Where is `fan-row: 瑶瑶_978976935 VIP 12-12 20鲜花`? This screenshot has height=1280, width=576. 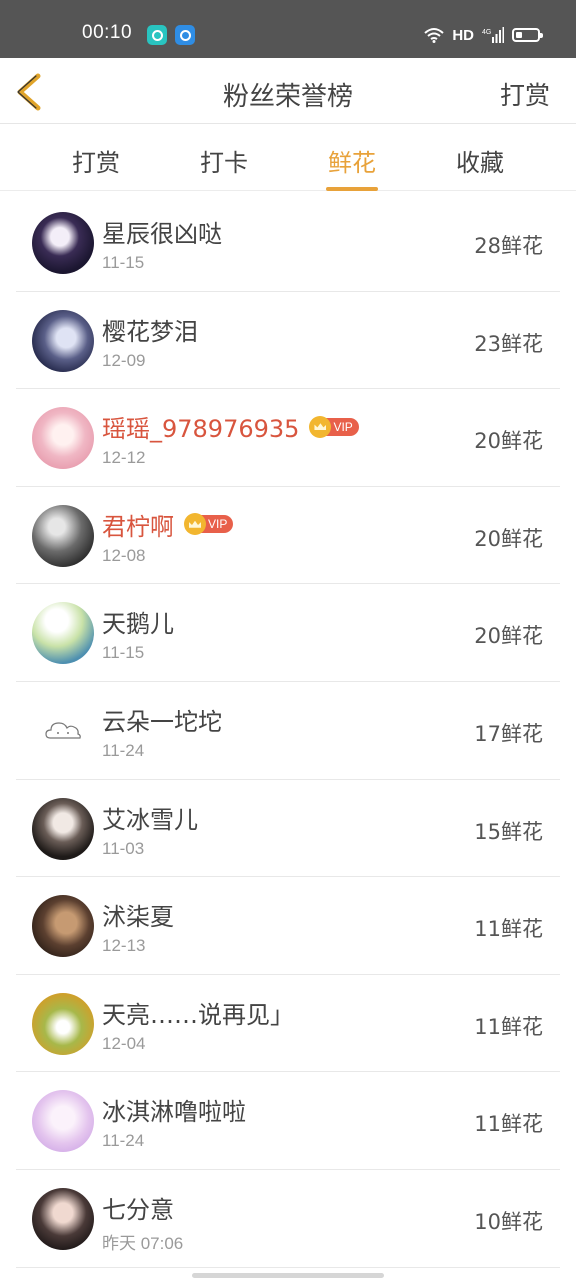
fan-row: 瑶瑶_978976935 VIP 12-12 20鲜花 is located at coordinates (288, 438).